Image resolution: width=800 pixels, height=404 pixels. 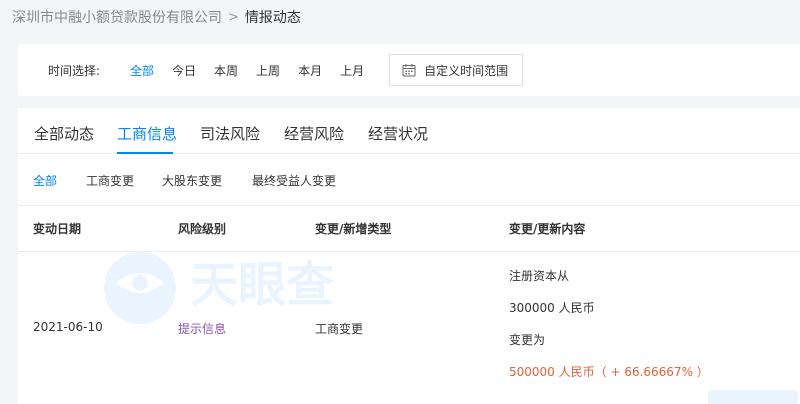 What do you see at coordinates (398, 133) in the screenshot?
I see `tab-operational-status: 经营状况` at bounding box center [398, 133].